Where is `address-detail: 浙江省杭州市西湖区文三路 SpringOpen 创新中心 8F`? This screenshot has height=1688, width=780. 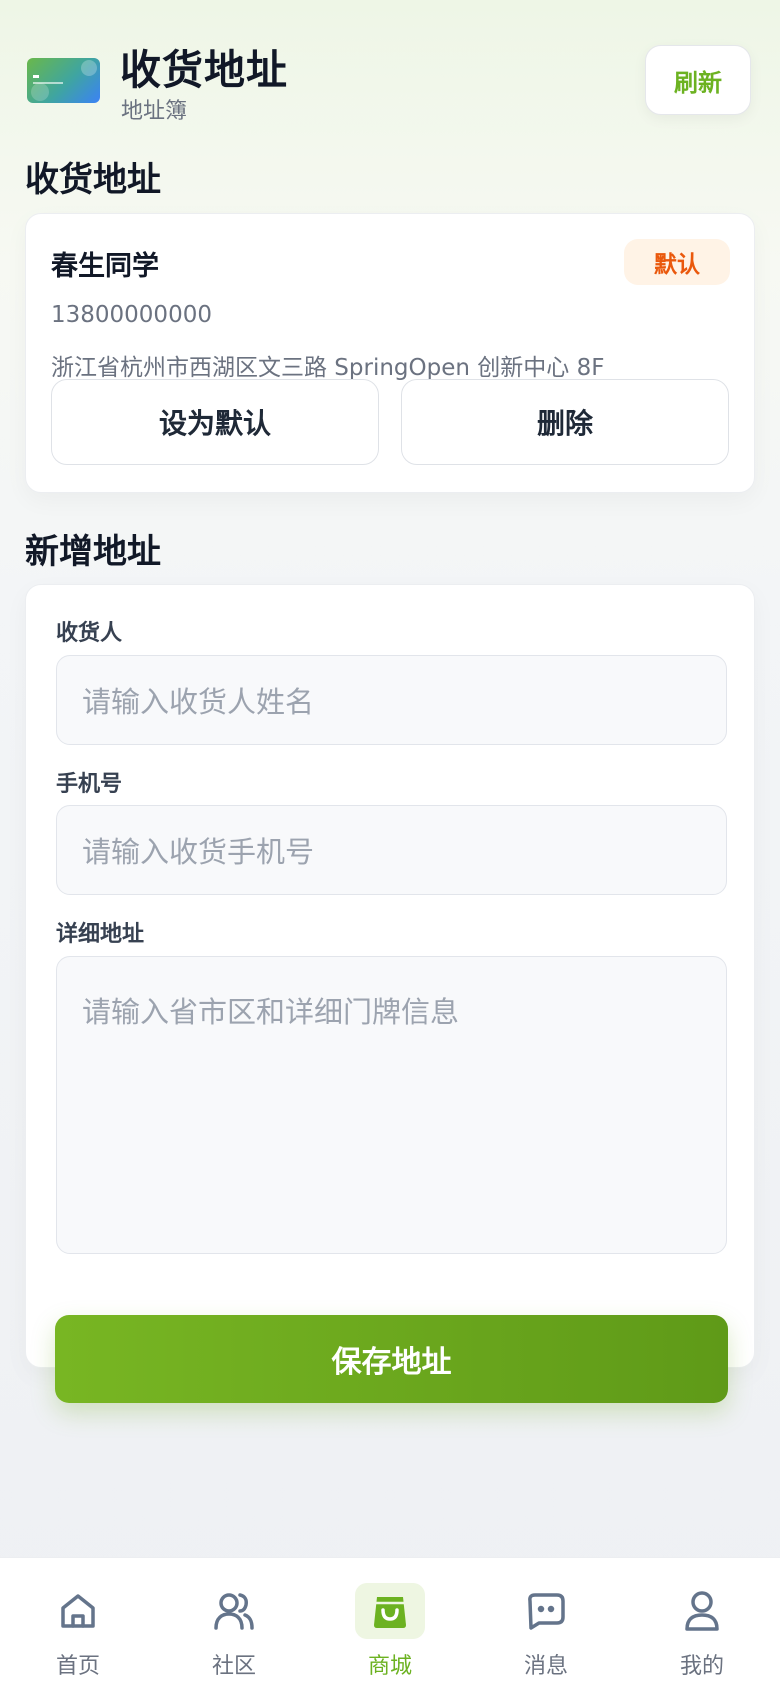 address-detail: 浙江省杭州市西湖区文三路 SpringOpen 创新中心 8F is located at coordinates (328, 368).